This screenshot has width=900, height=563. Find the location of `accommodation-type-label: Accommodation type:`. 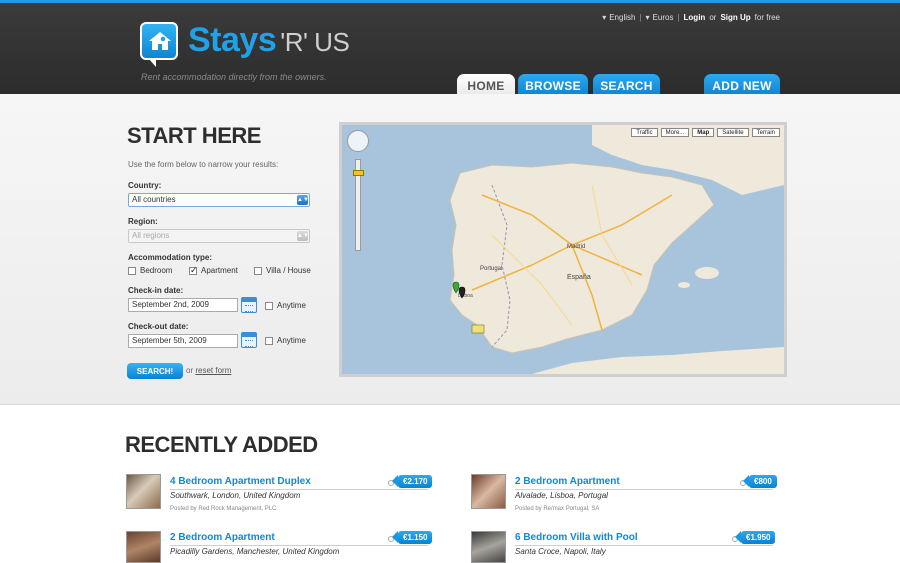

accommodation-type-label: Accommodation type: is located at coordinates (170, 257).